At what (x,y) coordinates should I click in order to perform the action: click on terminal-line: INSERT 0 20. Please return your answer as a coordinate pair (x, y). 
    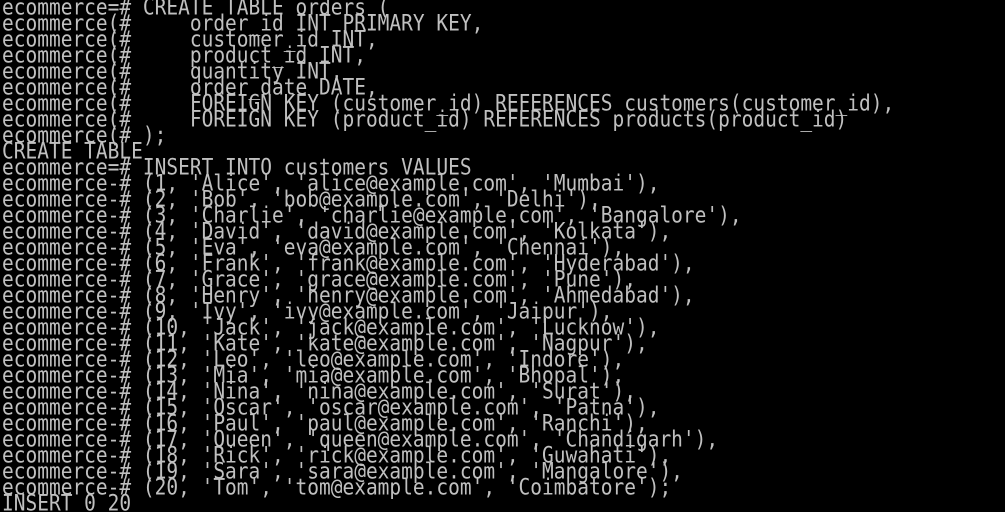
    Looking at the image, I should click on (67, 501).